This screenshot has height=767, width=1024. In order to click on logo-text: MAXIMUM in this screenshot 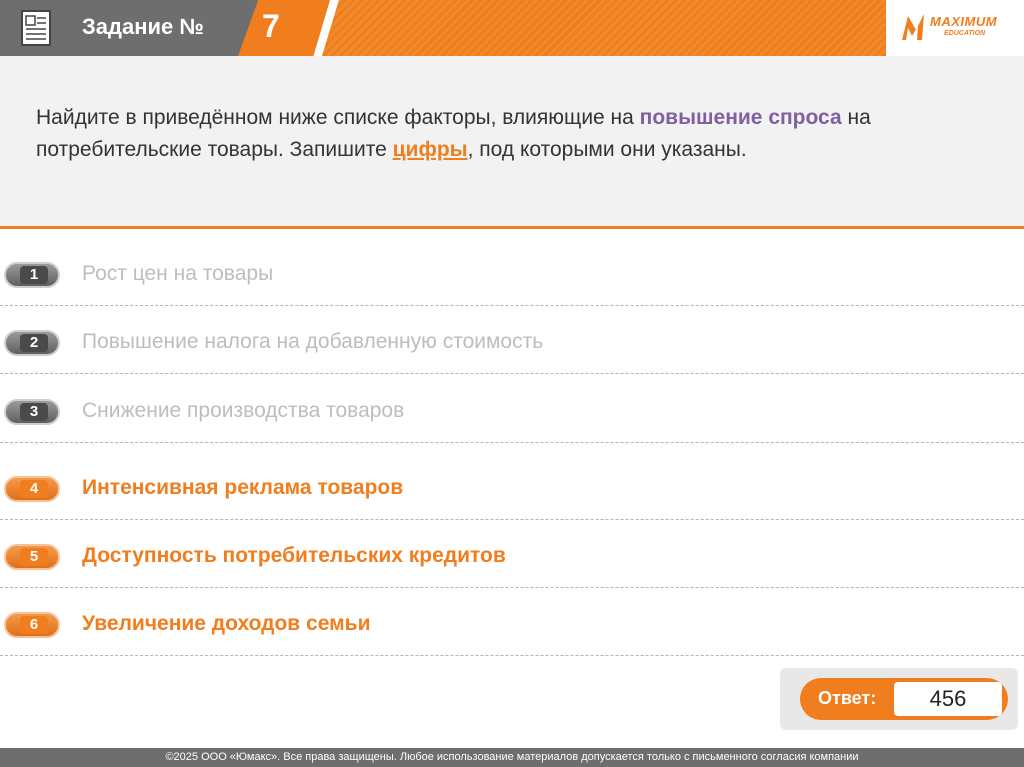, I will do `click(964, 21)`.